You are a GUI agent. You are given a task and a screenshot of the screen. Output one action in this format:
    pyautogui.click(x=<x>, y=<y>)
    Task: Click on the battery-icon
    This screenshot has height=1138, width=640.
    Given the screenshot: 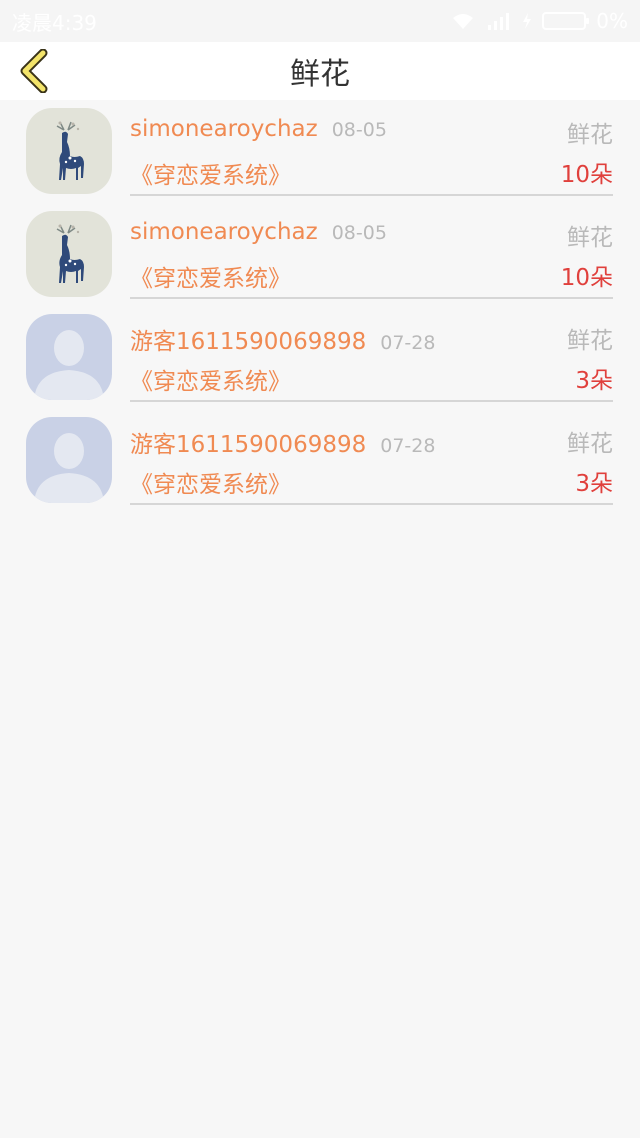 What is the action you would take?
    pyautogui.click(x=566, y=21)
    